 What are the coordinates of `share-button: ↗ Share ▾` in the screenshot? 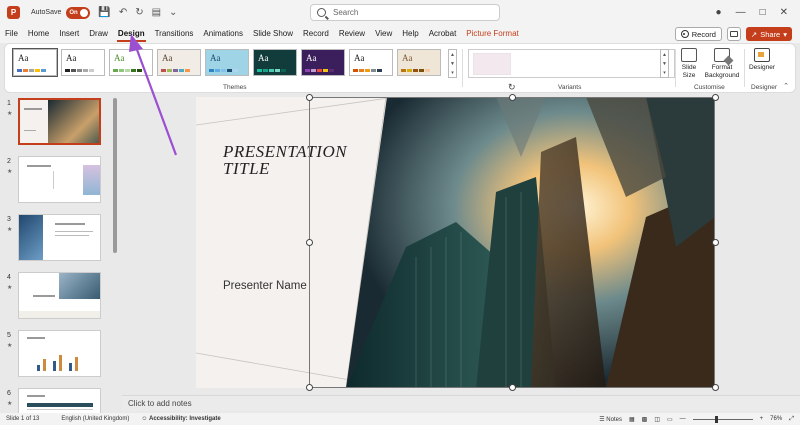 It's located at (768, 34).